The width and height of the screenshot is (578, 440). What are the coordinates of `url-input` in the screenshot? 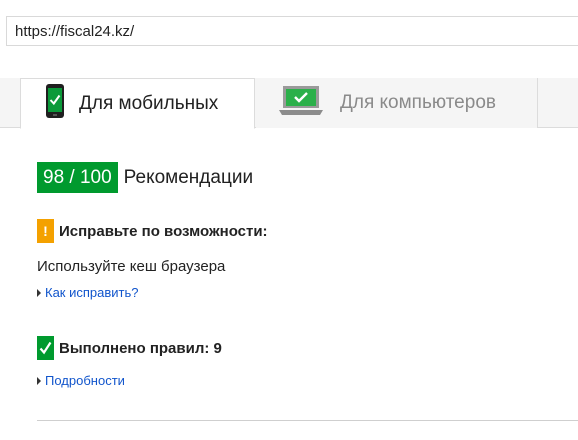 It's located at (292, 31).